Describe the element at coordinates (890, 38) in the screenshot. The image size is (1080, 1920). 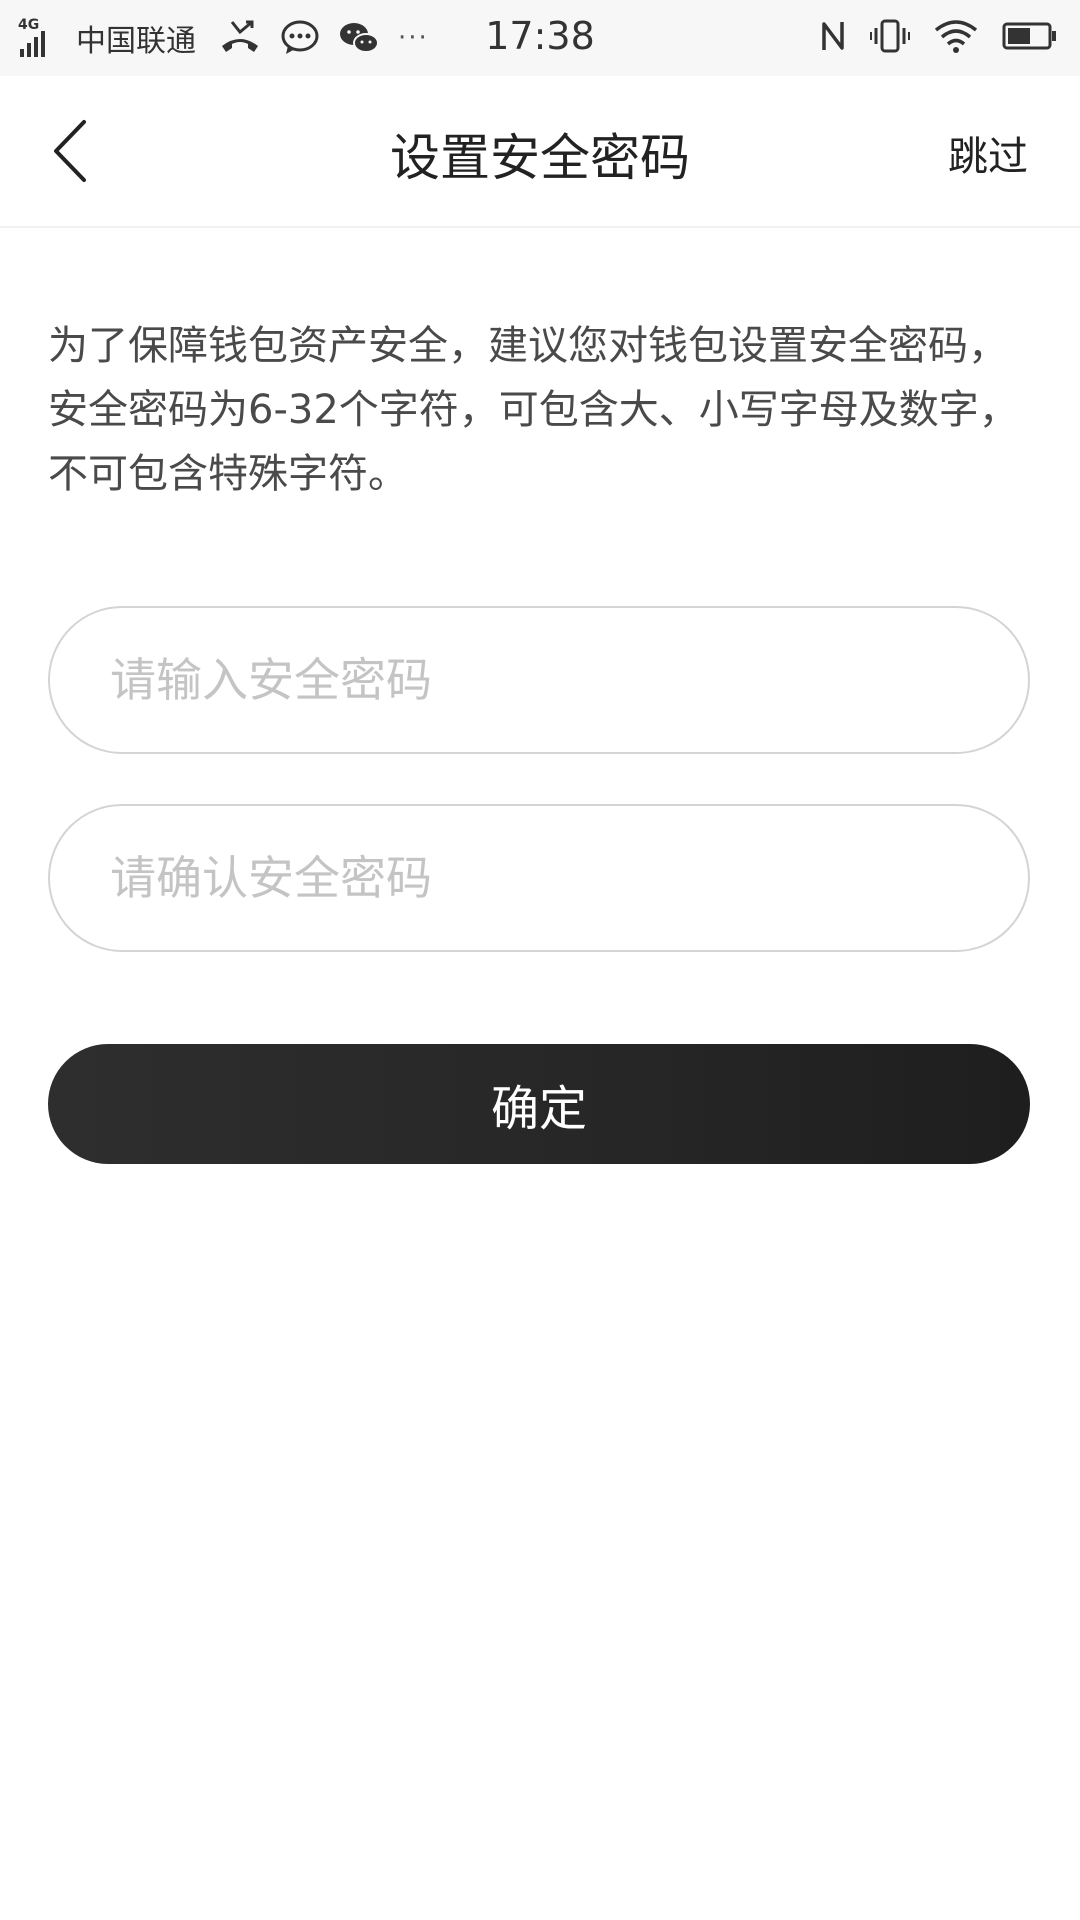
I see `vibrate-icon` at that location.